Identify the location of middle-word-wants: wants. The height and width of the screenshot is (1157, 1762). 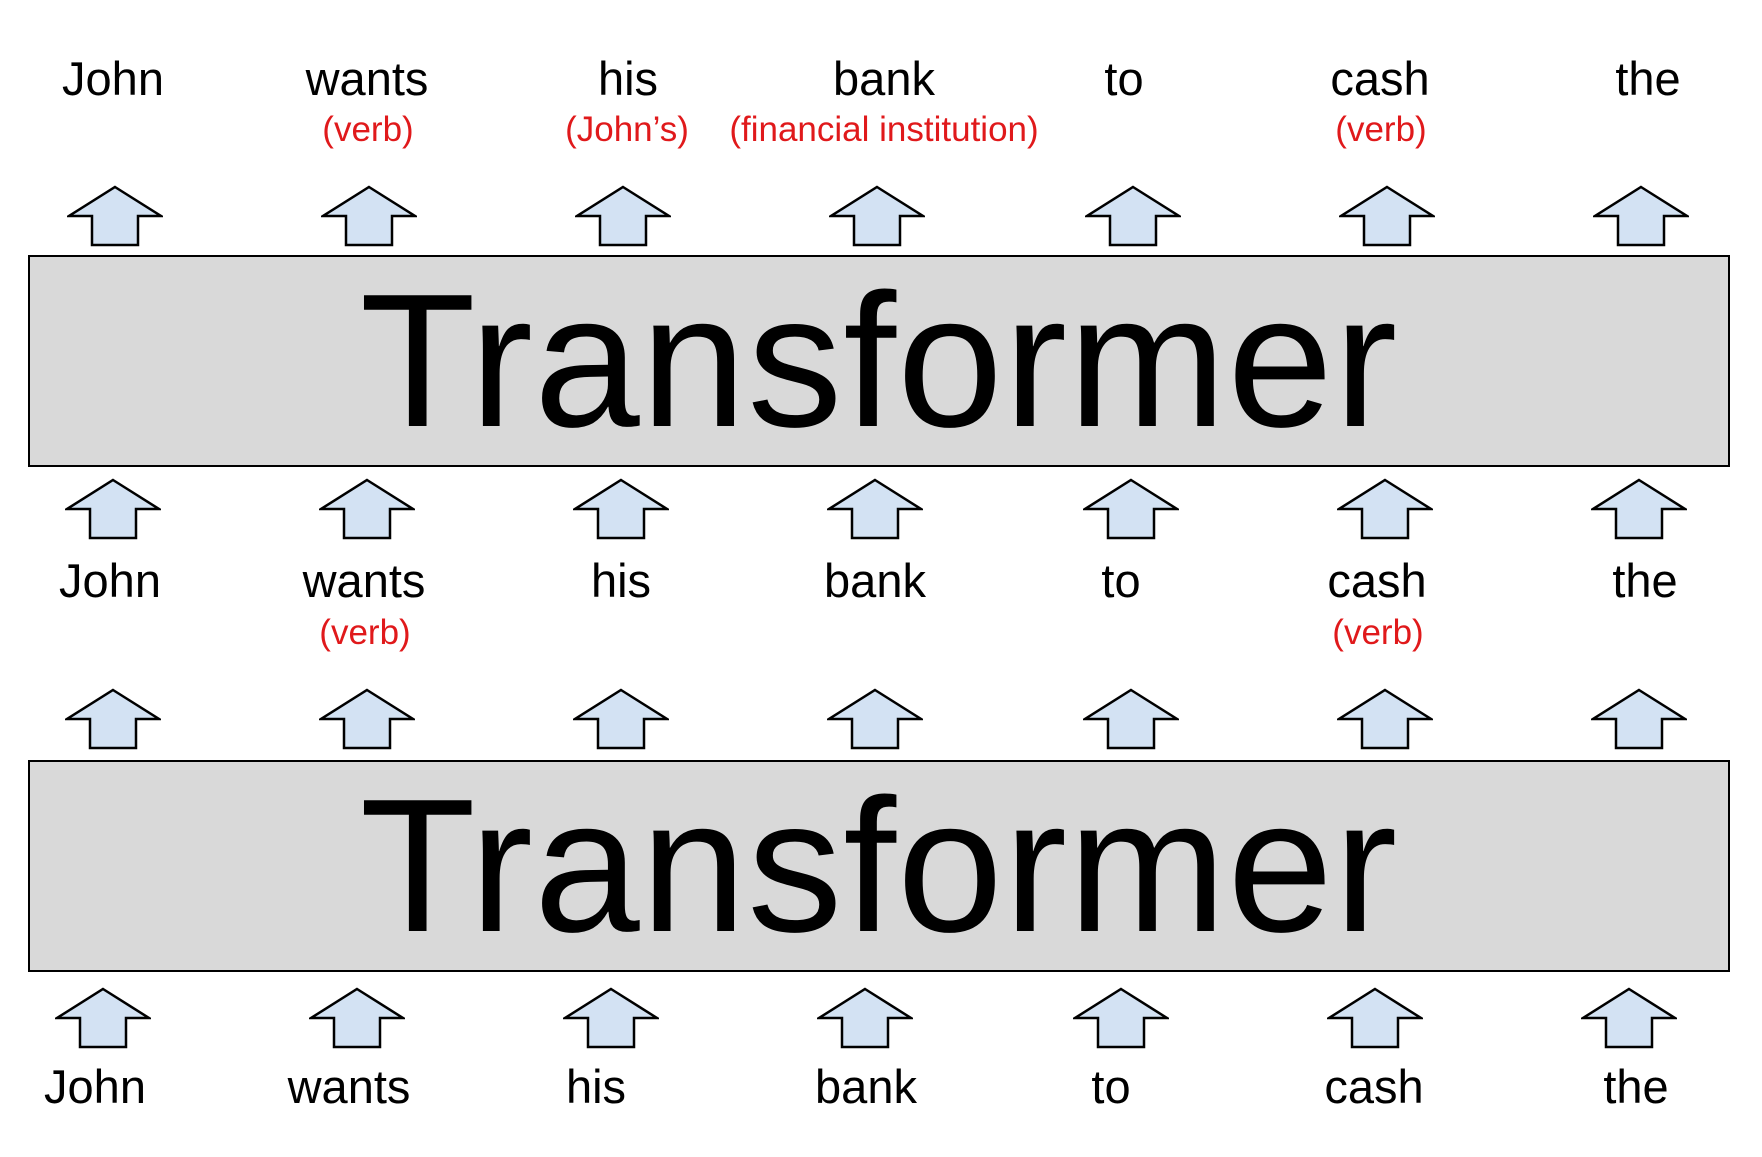
(364, 580).